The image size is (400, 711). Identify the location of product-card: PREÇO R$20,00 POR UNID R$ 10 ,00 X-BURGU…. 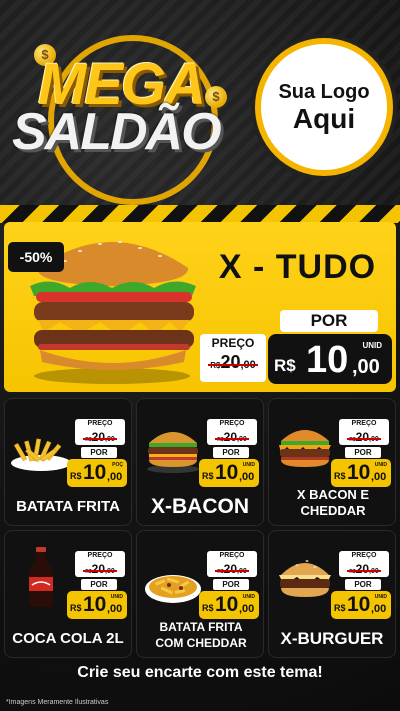
(332, 594).